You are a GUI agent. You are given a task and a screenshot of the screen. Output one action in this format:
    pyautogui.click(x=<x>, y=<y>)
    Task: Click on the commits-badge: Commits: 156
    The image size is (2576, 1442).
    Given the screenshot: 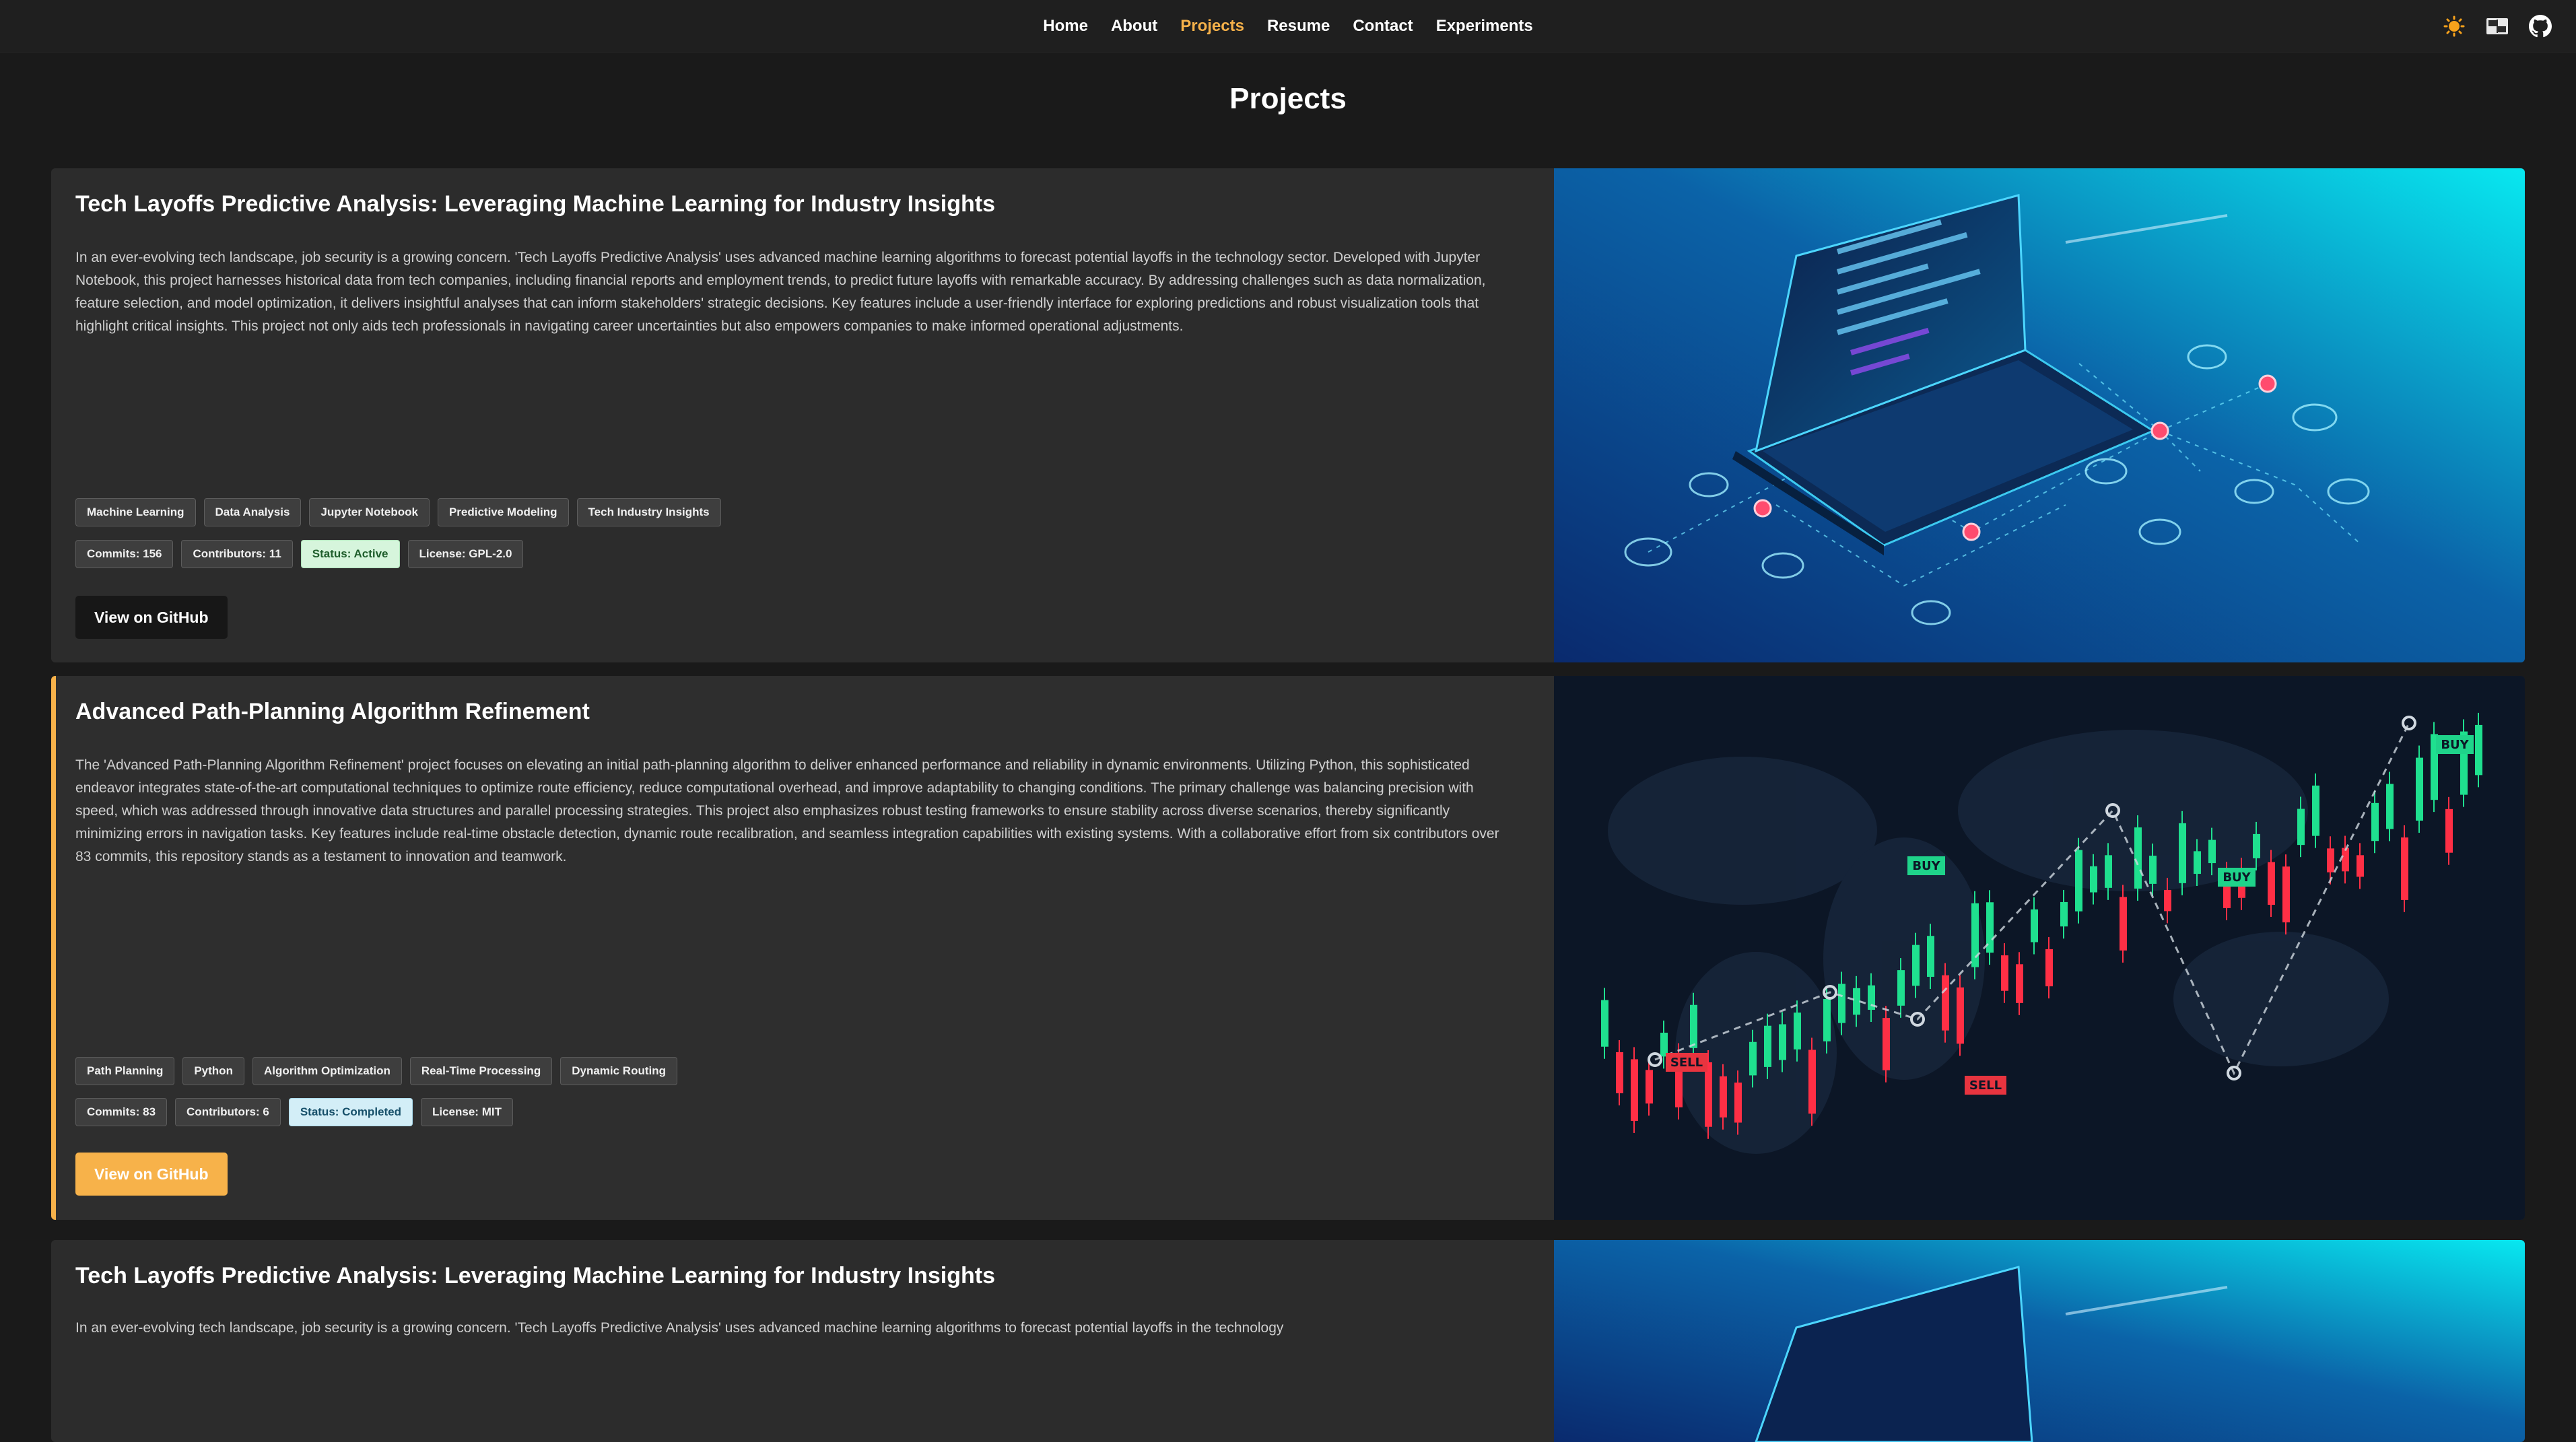 What is the action you would take?
    pyautogui.click(x=124, y=554)
    